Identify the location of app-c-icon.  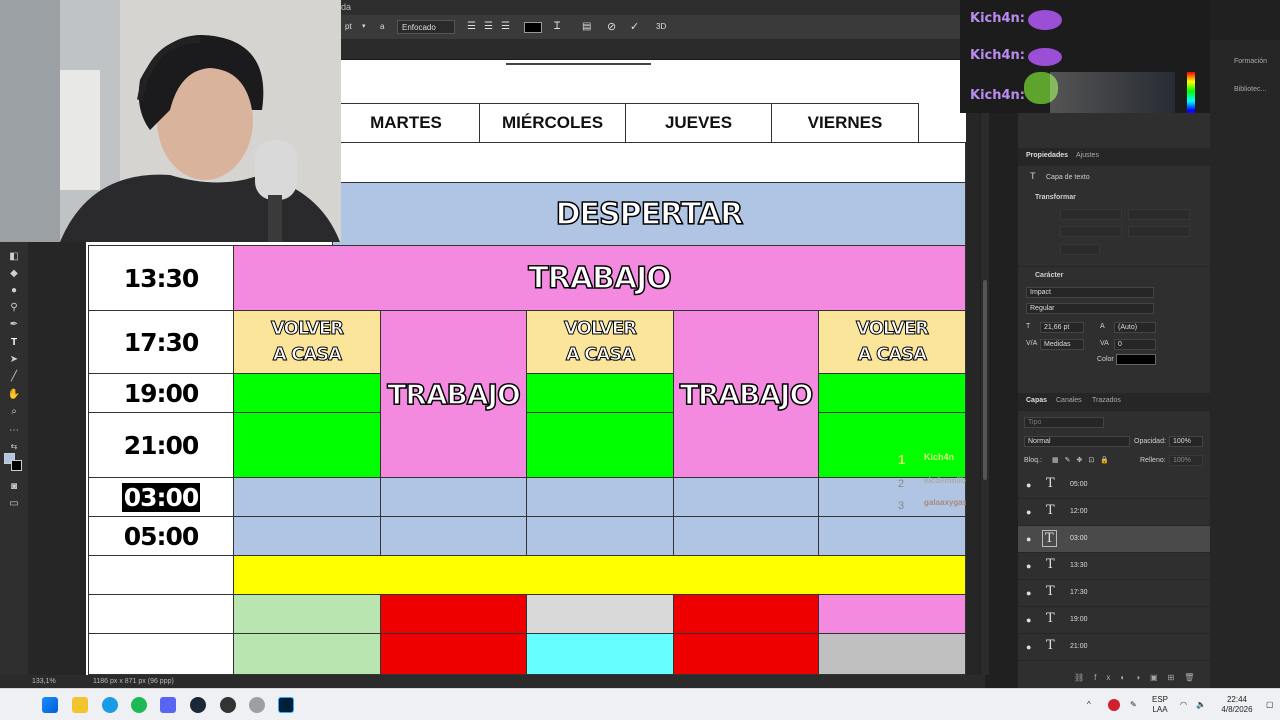
(257, 705).